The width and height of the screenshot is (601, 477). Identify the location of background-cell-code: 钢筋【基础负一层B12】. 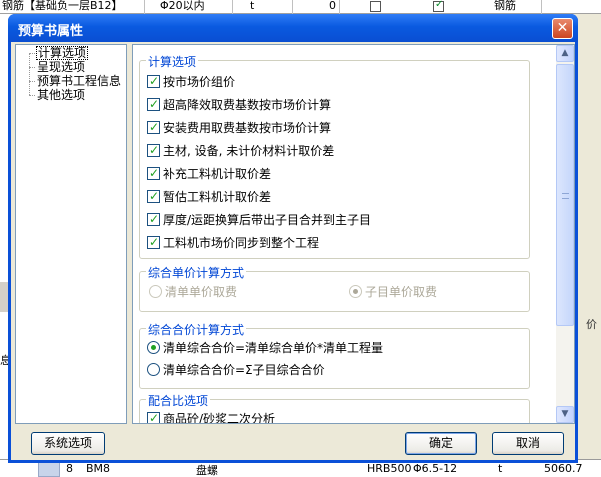
(72, 7).